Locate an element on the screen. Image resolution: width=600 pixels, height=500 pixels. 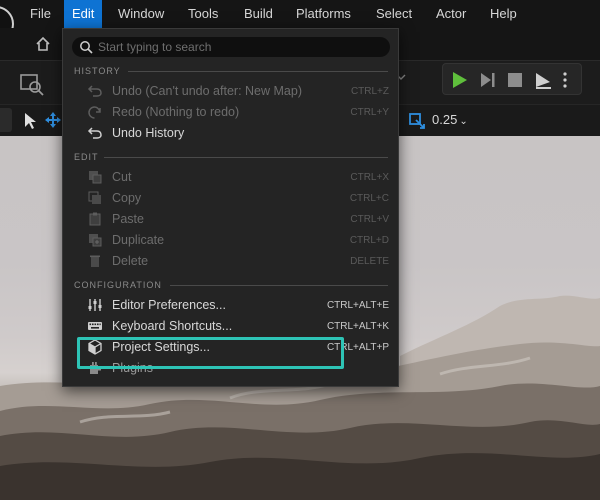
menu-item-redo: Redo (Nothing to redo) CTRL+Y is located at coordinates (230, 112).